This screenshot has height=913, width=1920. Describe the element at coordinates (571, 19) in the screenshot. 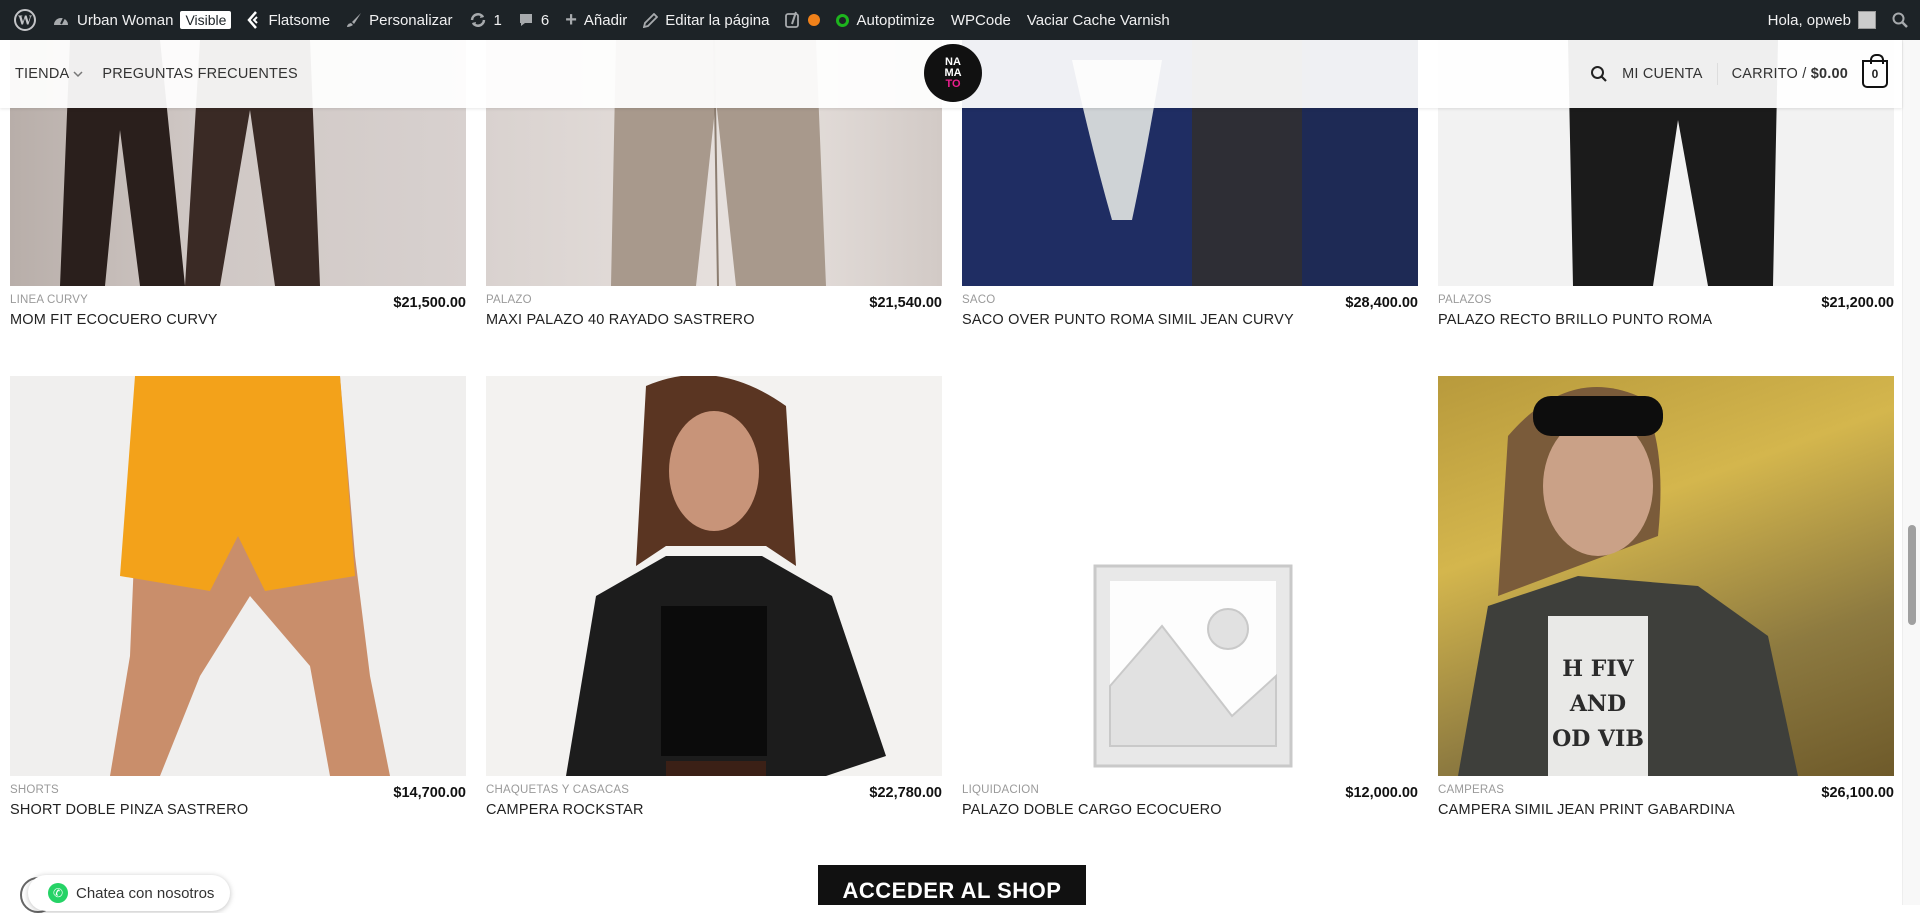

I see `plus-icon: +` at that location.